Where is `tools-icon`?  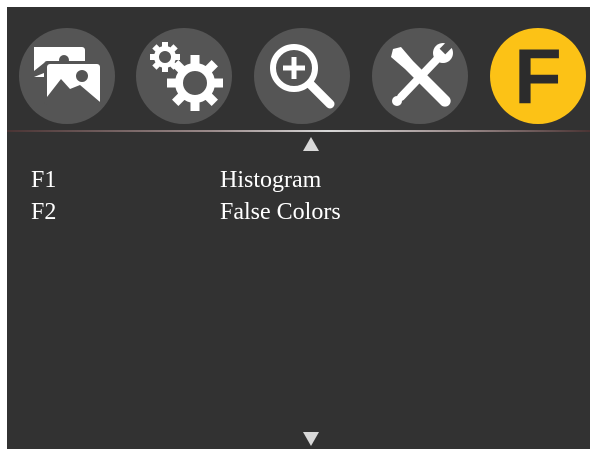
tools-icon is located at coordinates (422, 74).